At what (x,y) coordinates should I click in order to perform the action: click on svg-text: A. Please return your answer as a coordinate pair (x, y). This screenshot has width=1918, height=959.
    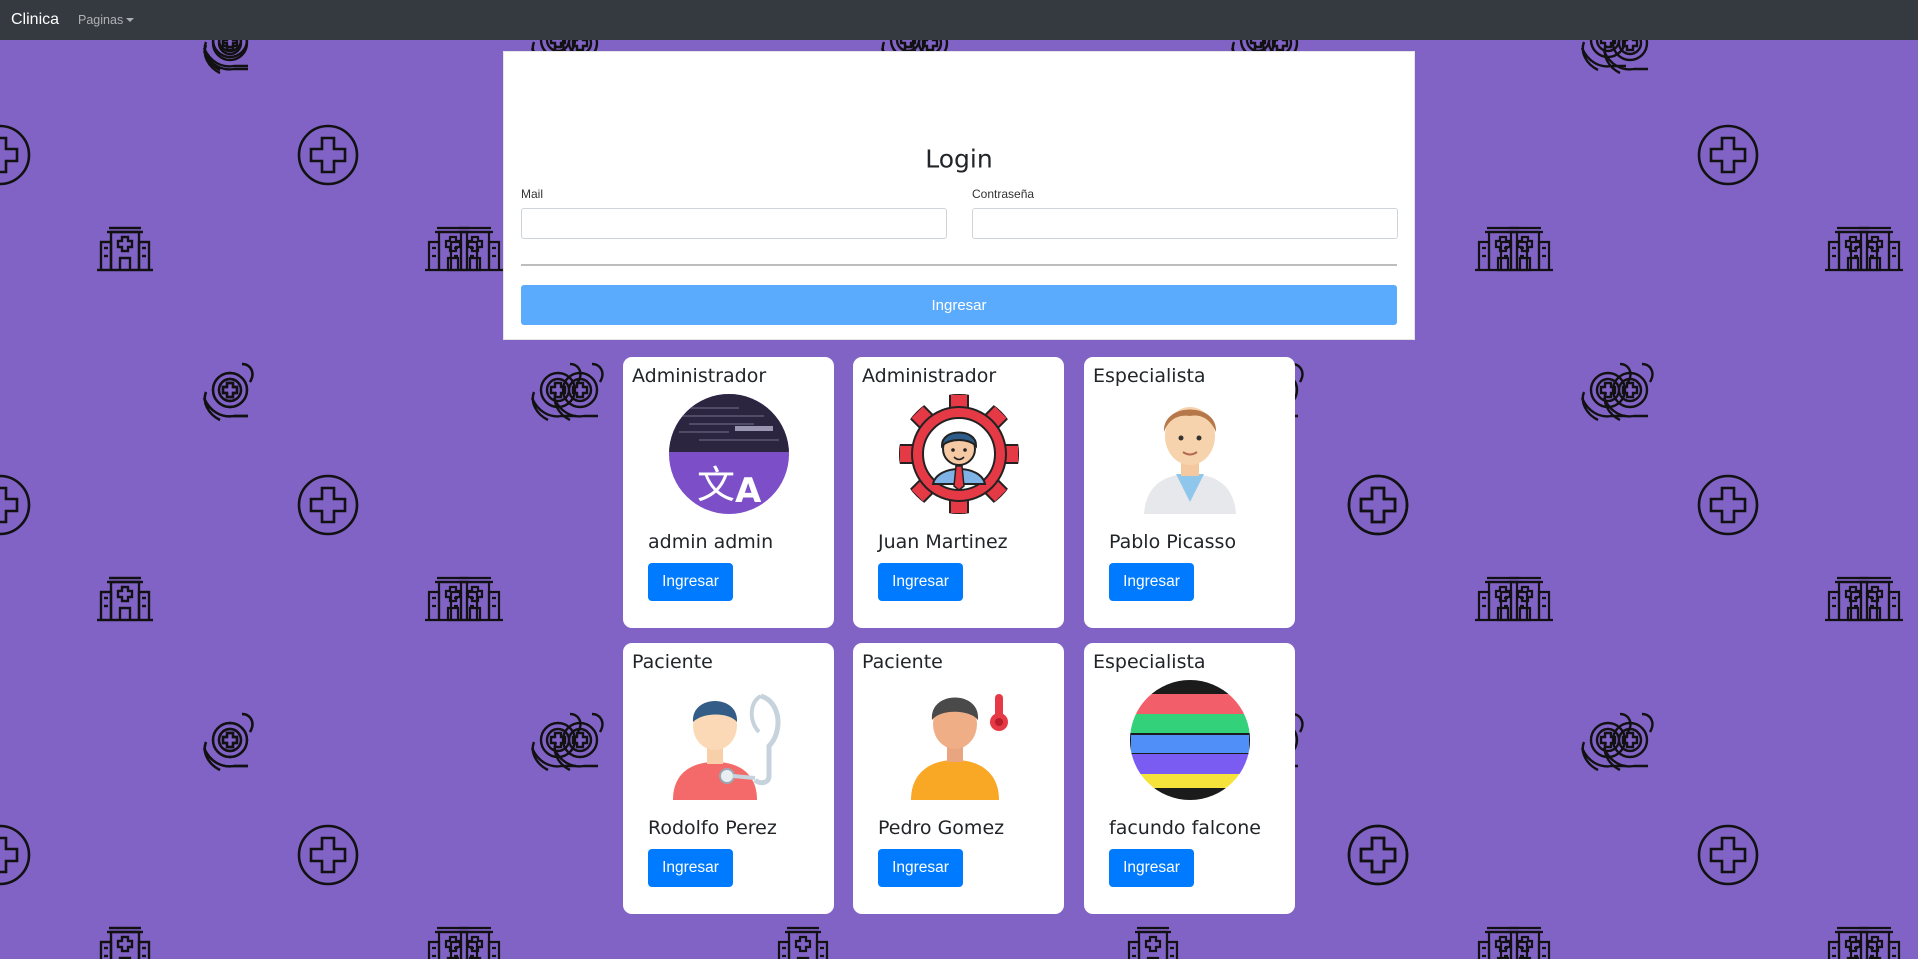
    Looking at the image, I should click on (748, 491).